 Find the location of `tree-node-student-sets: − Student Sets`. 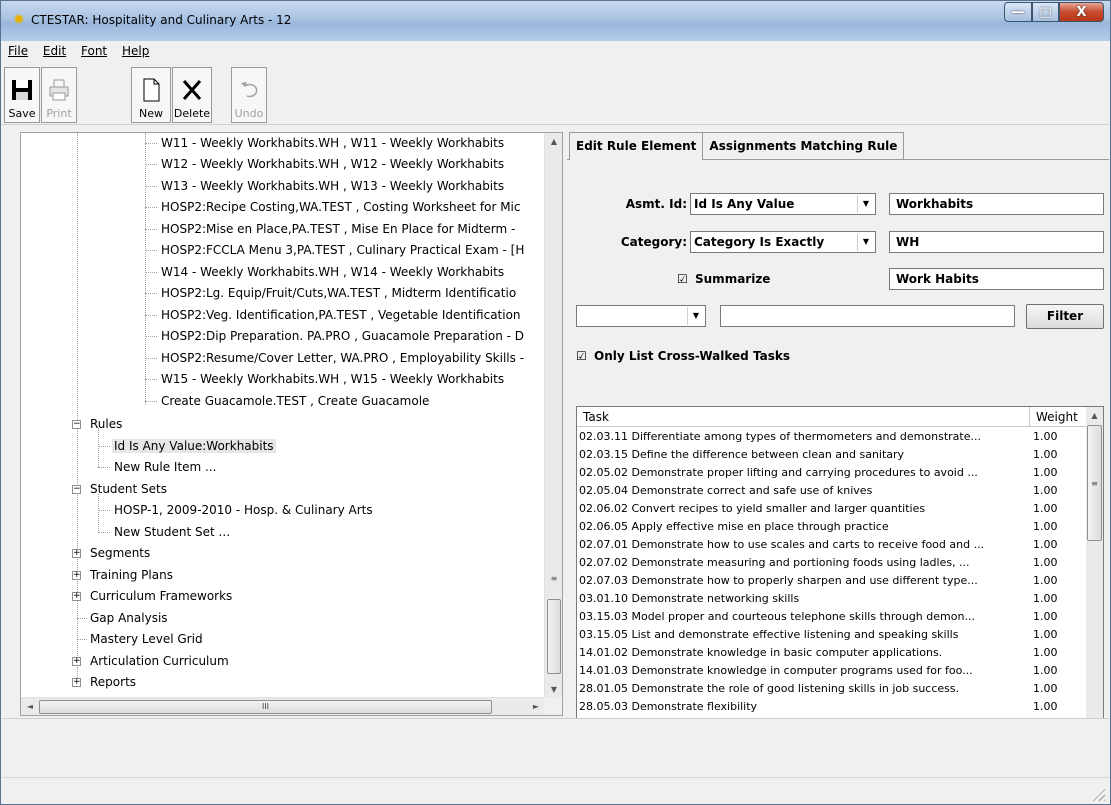

tree-node-student-sets: − Student Sets is located at coordinates (120, 489).